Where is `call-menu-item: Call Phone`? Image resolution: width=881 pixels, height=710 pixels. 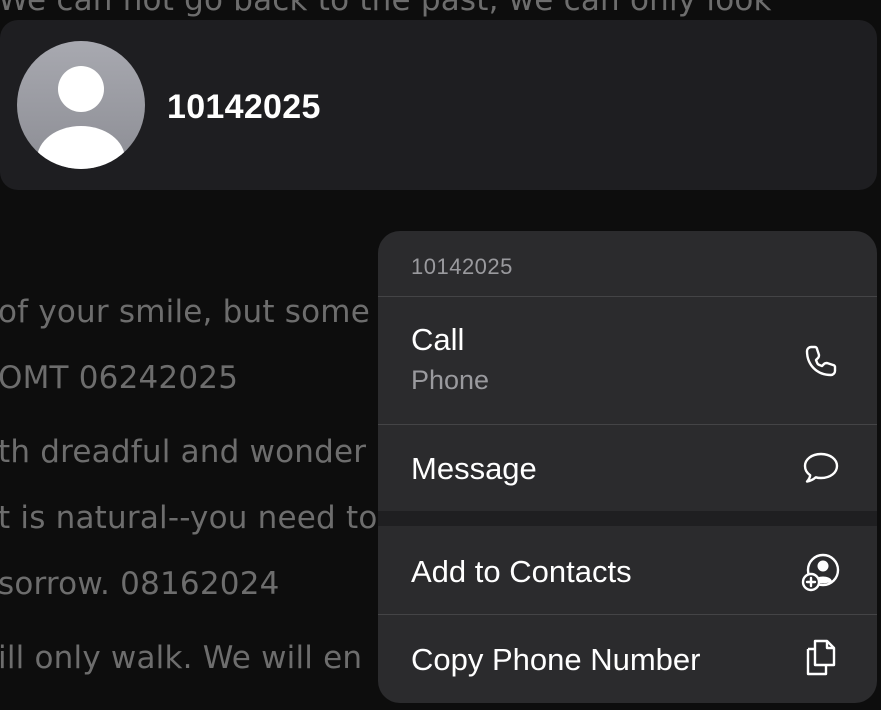 call-menu-item: Call Phone is located at coordinates (627, 360).